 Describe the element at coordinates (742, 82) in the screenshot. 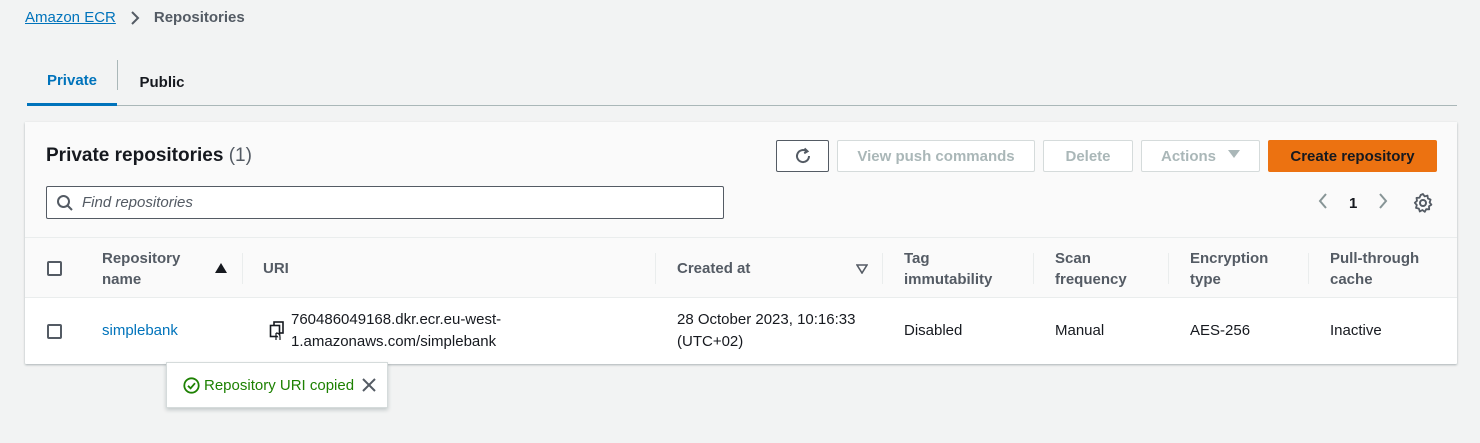

I see `tab-bar: Private Public` at that location.